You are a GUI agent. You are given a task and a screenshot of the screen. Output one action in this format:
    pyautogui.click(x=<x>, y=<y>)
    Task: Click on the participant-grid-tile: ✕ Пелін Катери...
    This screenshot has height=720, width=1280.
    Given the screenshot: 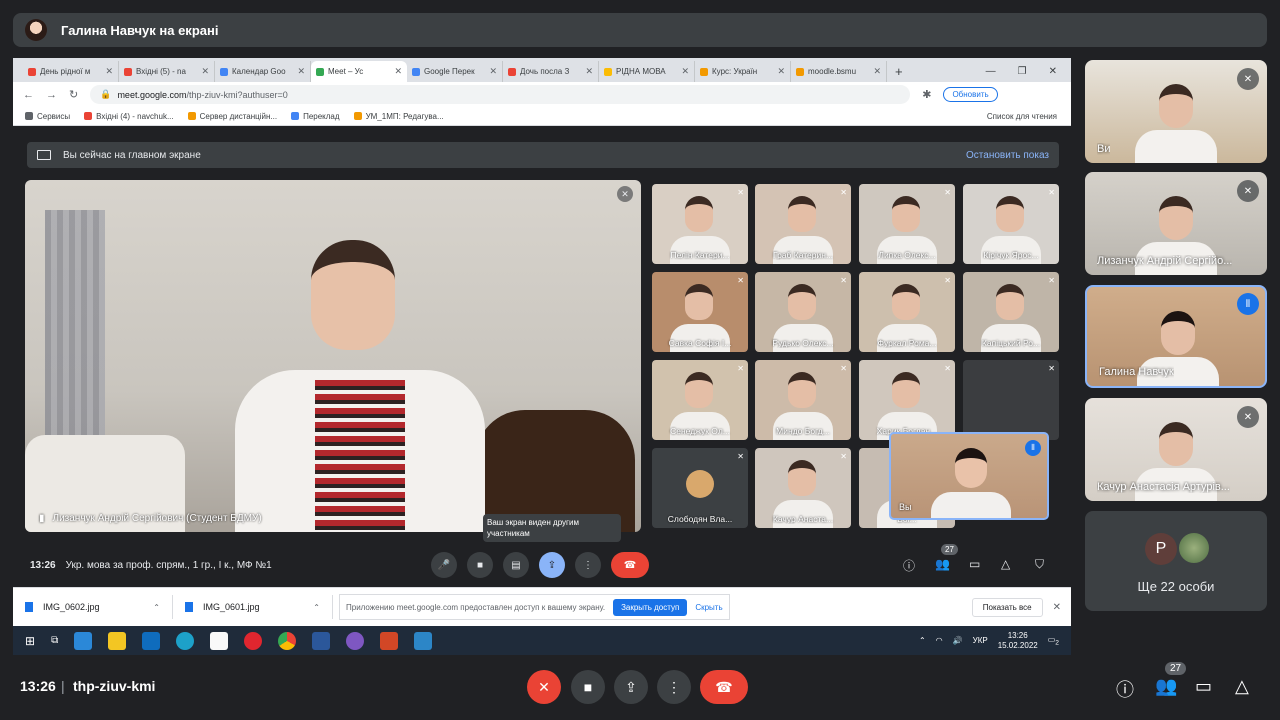 What is the action you would take?
    pyautogui.click(x=700, y=224)
    